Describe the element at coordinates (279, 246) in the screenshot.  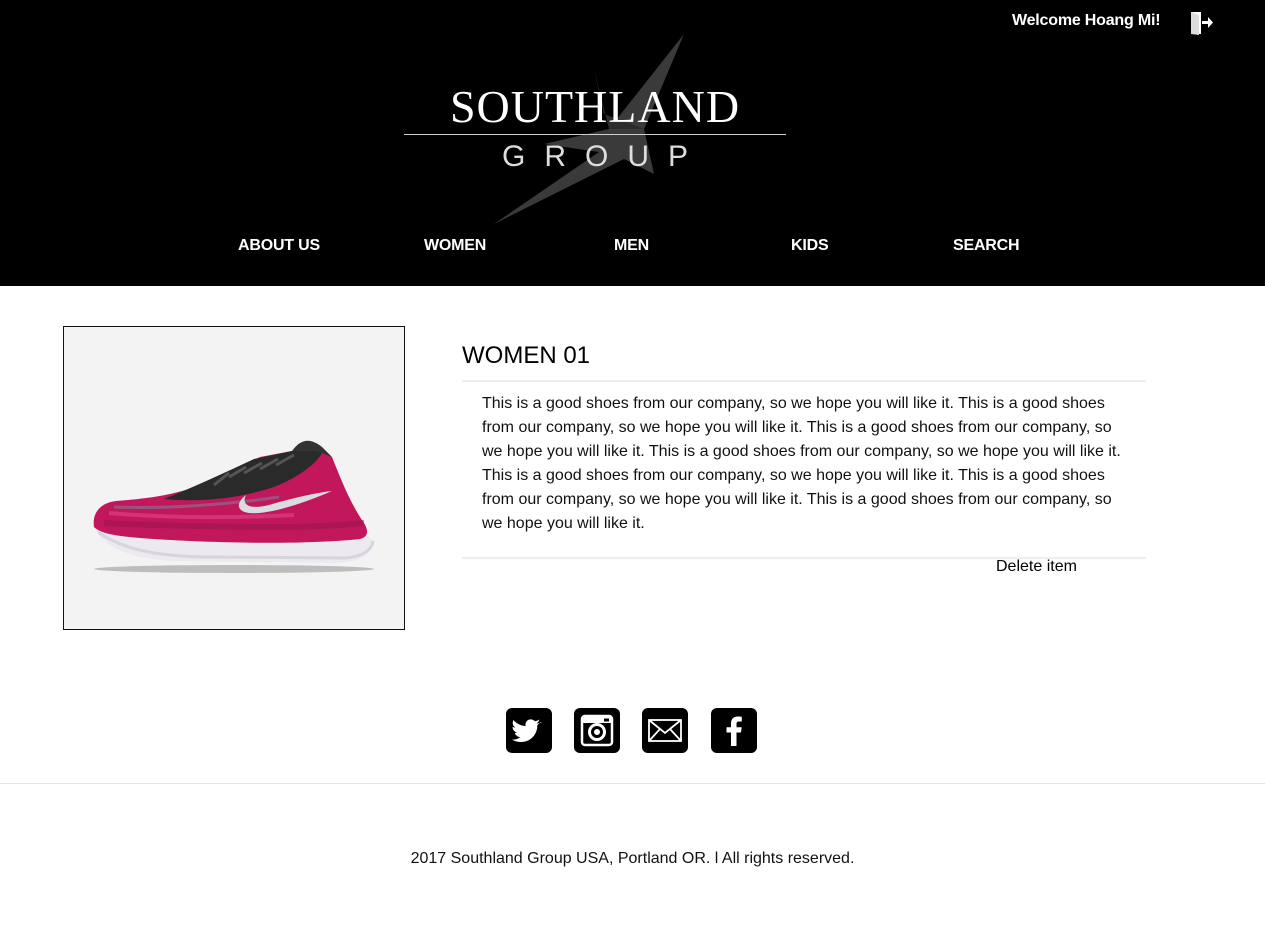
I see `nav-about-us: ABOUT US` at that location.